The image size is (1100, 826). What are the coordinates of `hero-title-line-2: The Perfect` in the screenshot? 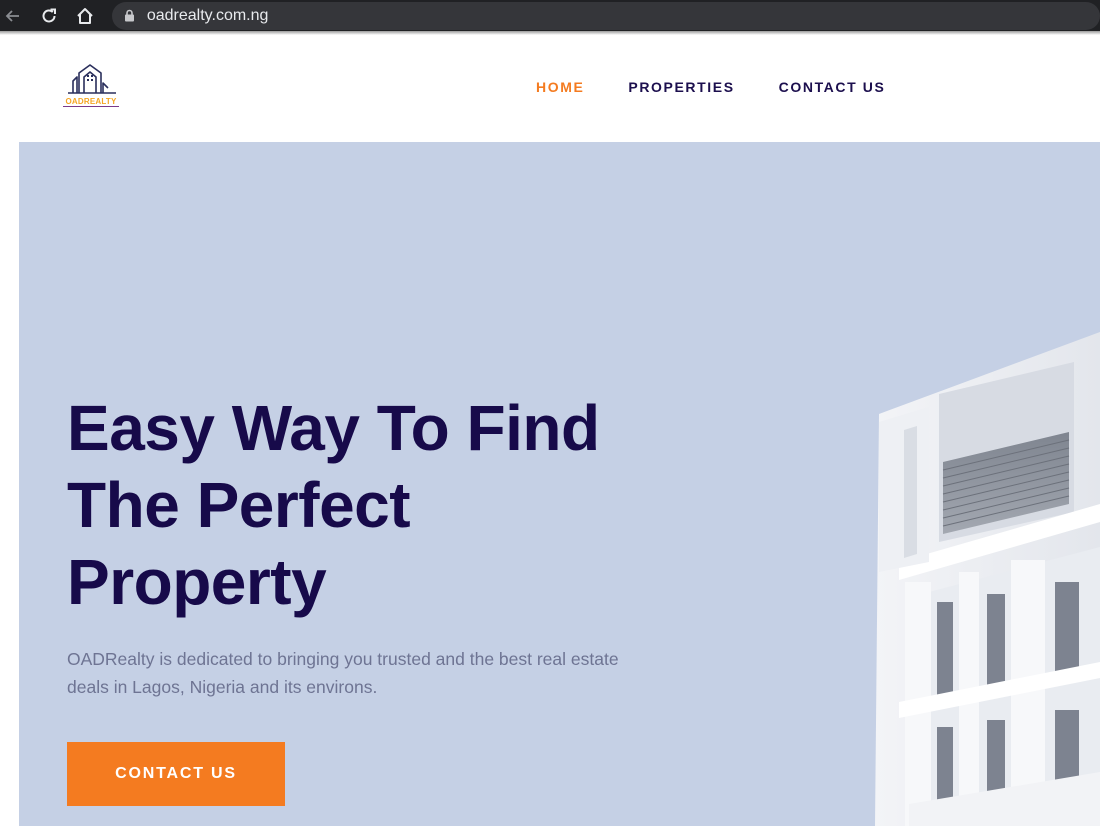 It's located at (239, 505).